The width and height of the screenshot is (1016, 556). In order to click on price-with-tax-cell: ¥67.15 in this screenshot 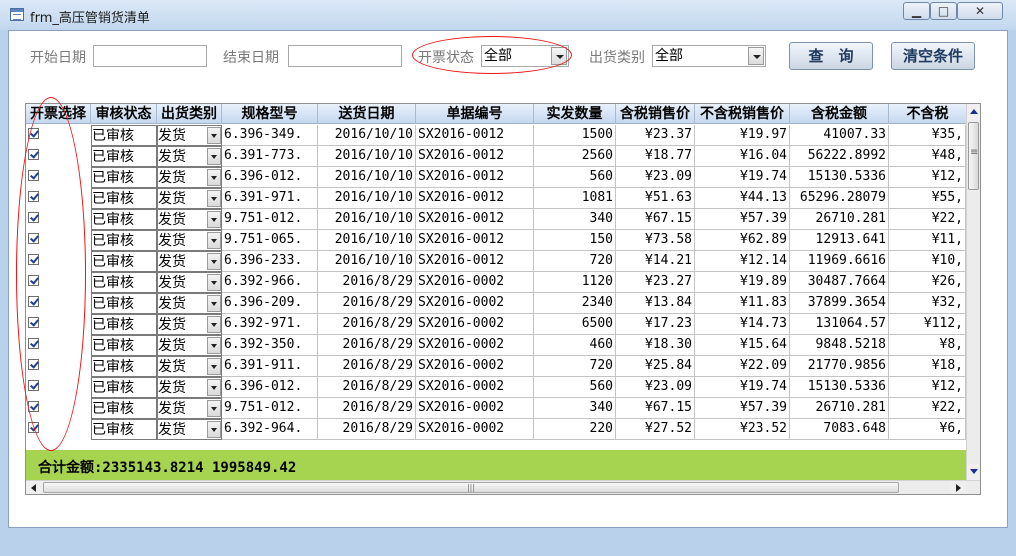, I will do `click(655, 219)`.